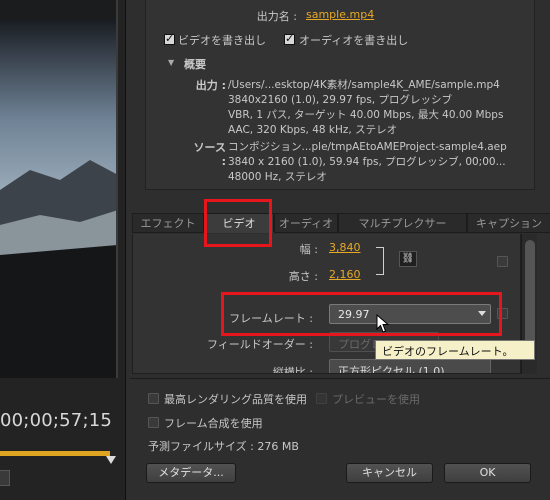  Describe the element at coordinates (171, 62) in the screenshot. I see `summary-disclosure-triangle-icon: ▼` at that location.